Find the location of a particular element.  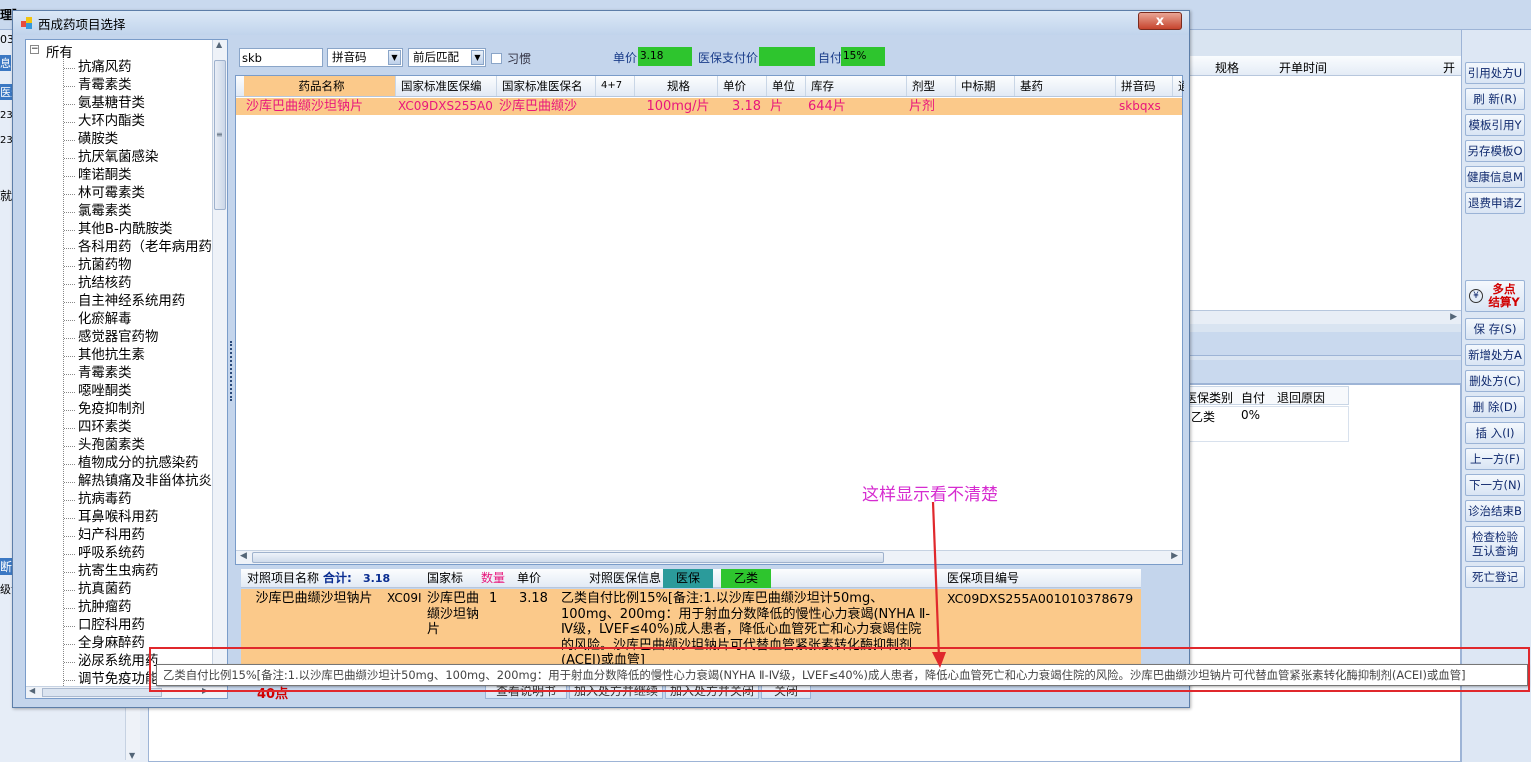

tree-hscroll-thumb is located at coordinates (102, 692).